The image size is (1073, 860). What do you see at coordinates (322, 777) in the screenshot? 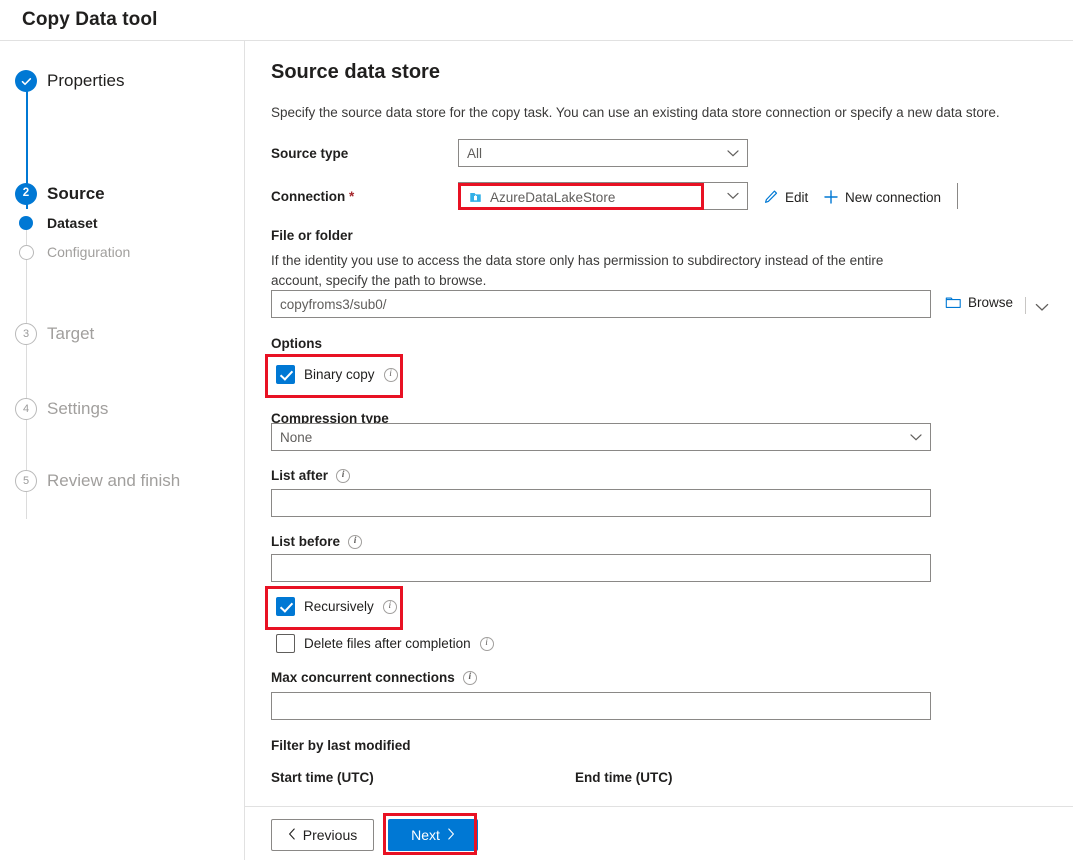
I see `start-time-label: Start time (UTC)` at bounding box center [322, 777].